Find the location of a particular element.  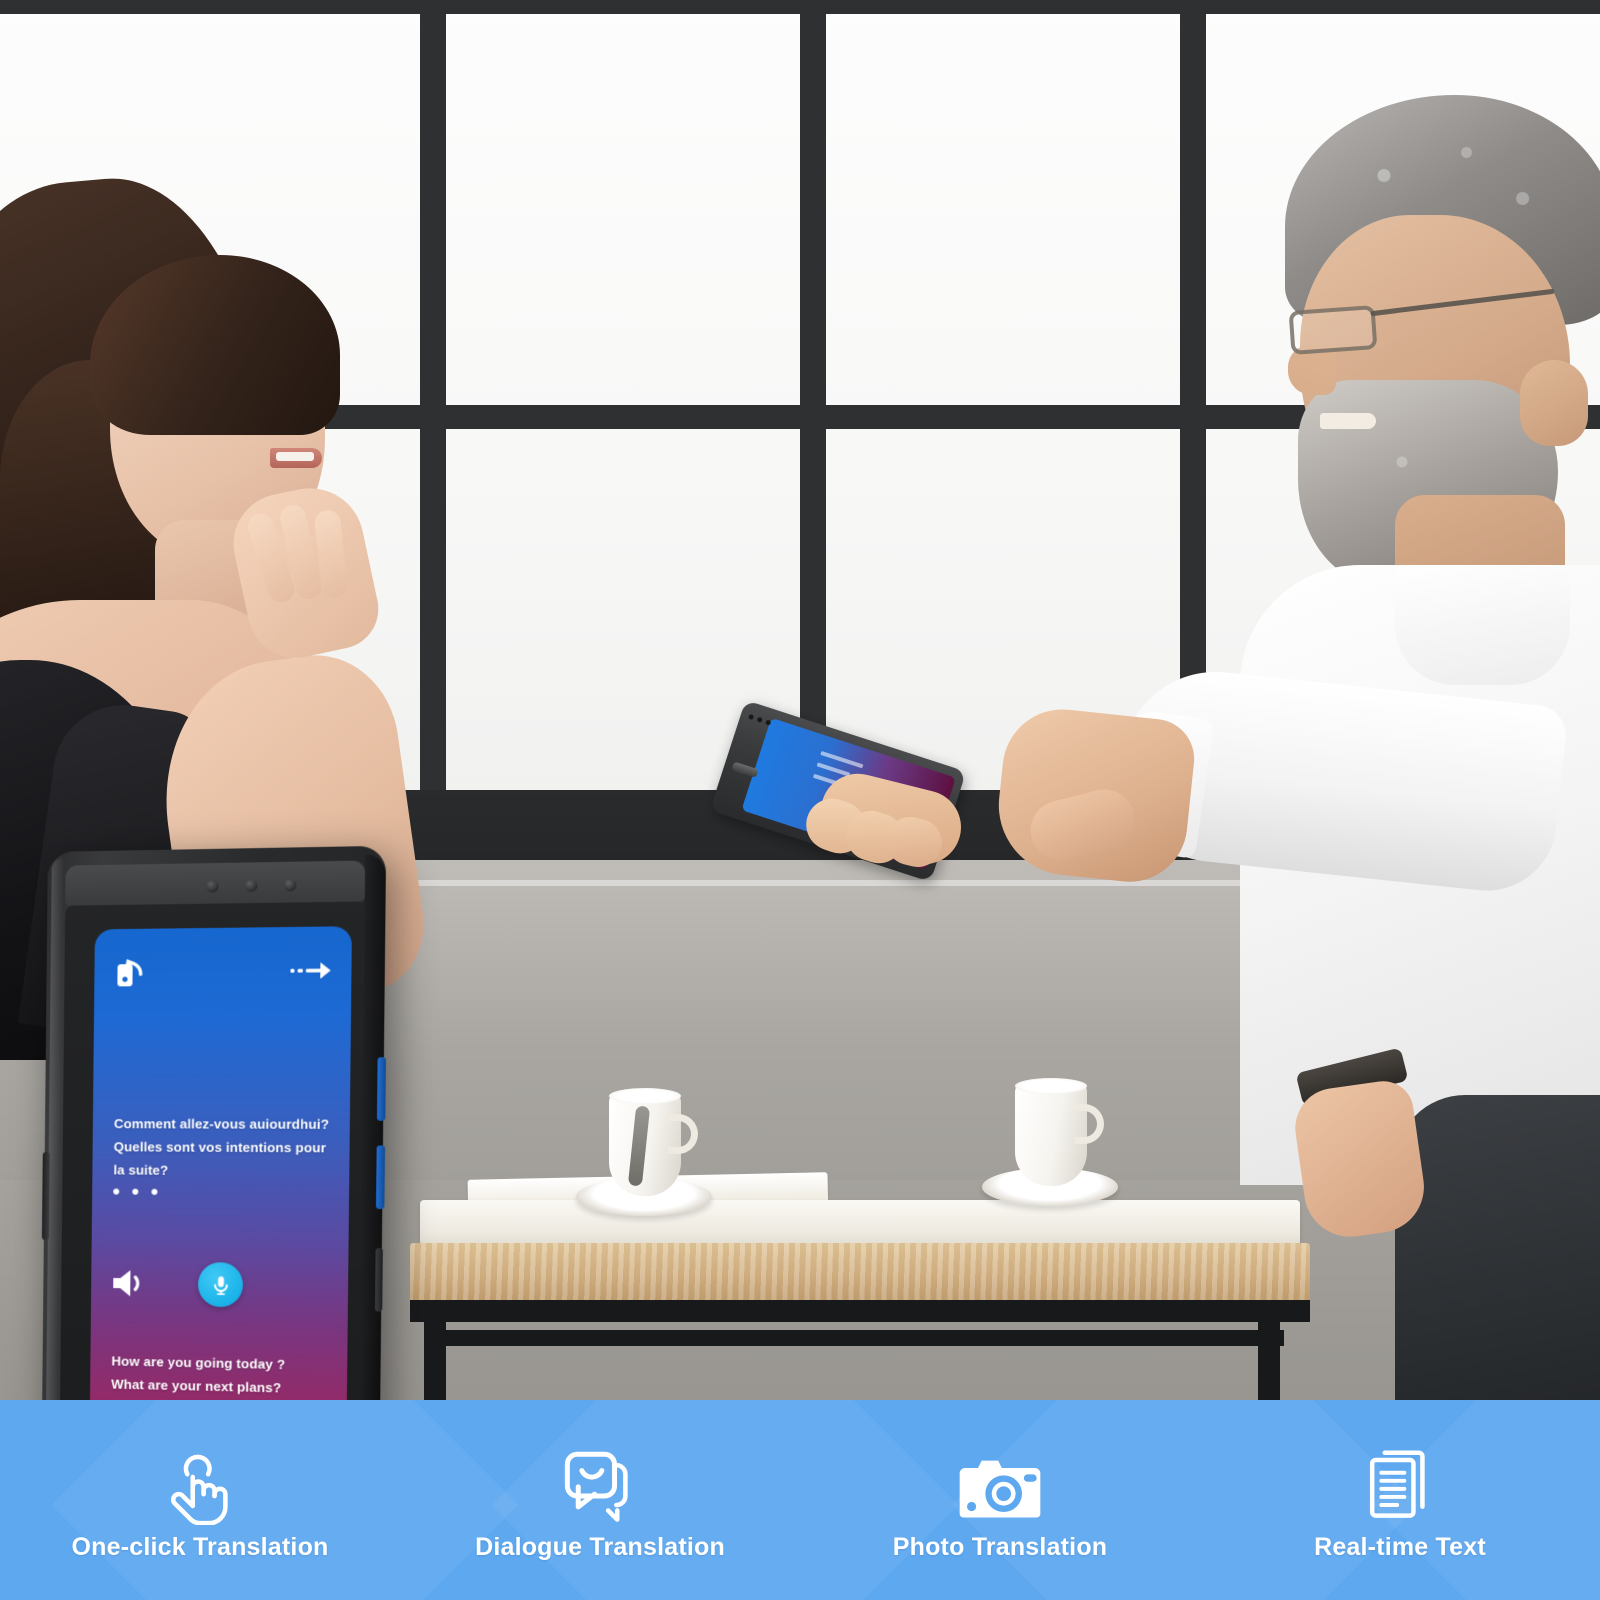

feature-label: Dialogue Translation is located at coordinates (600, 1546).